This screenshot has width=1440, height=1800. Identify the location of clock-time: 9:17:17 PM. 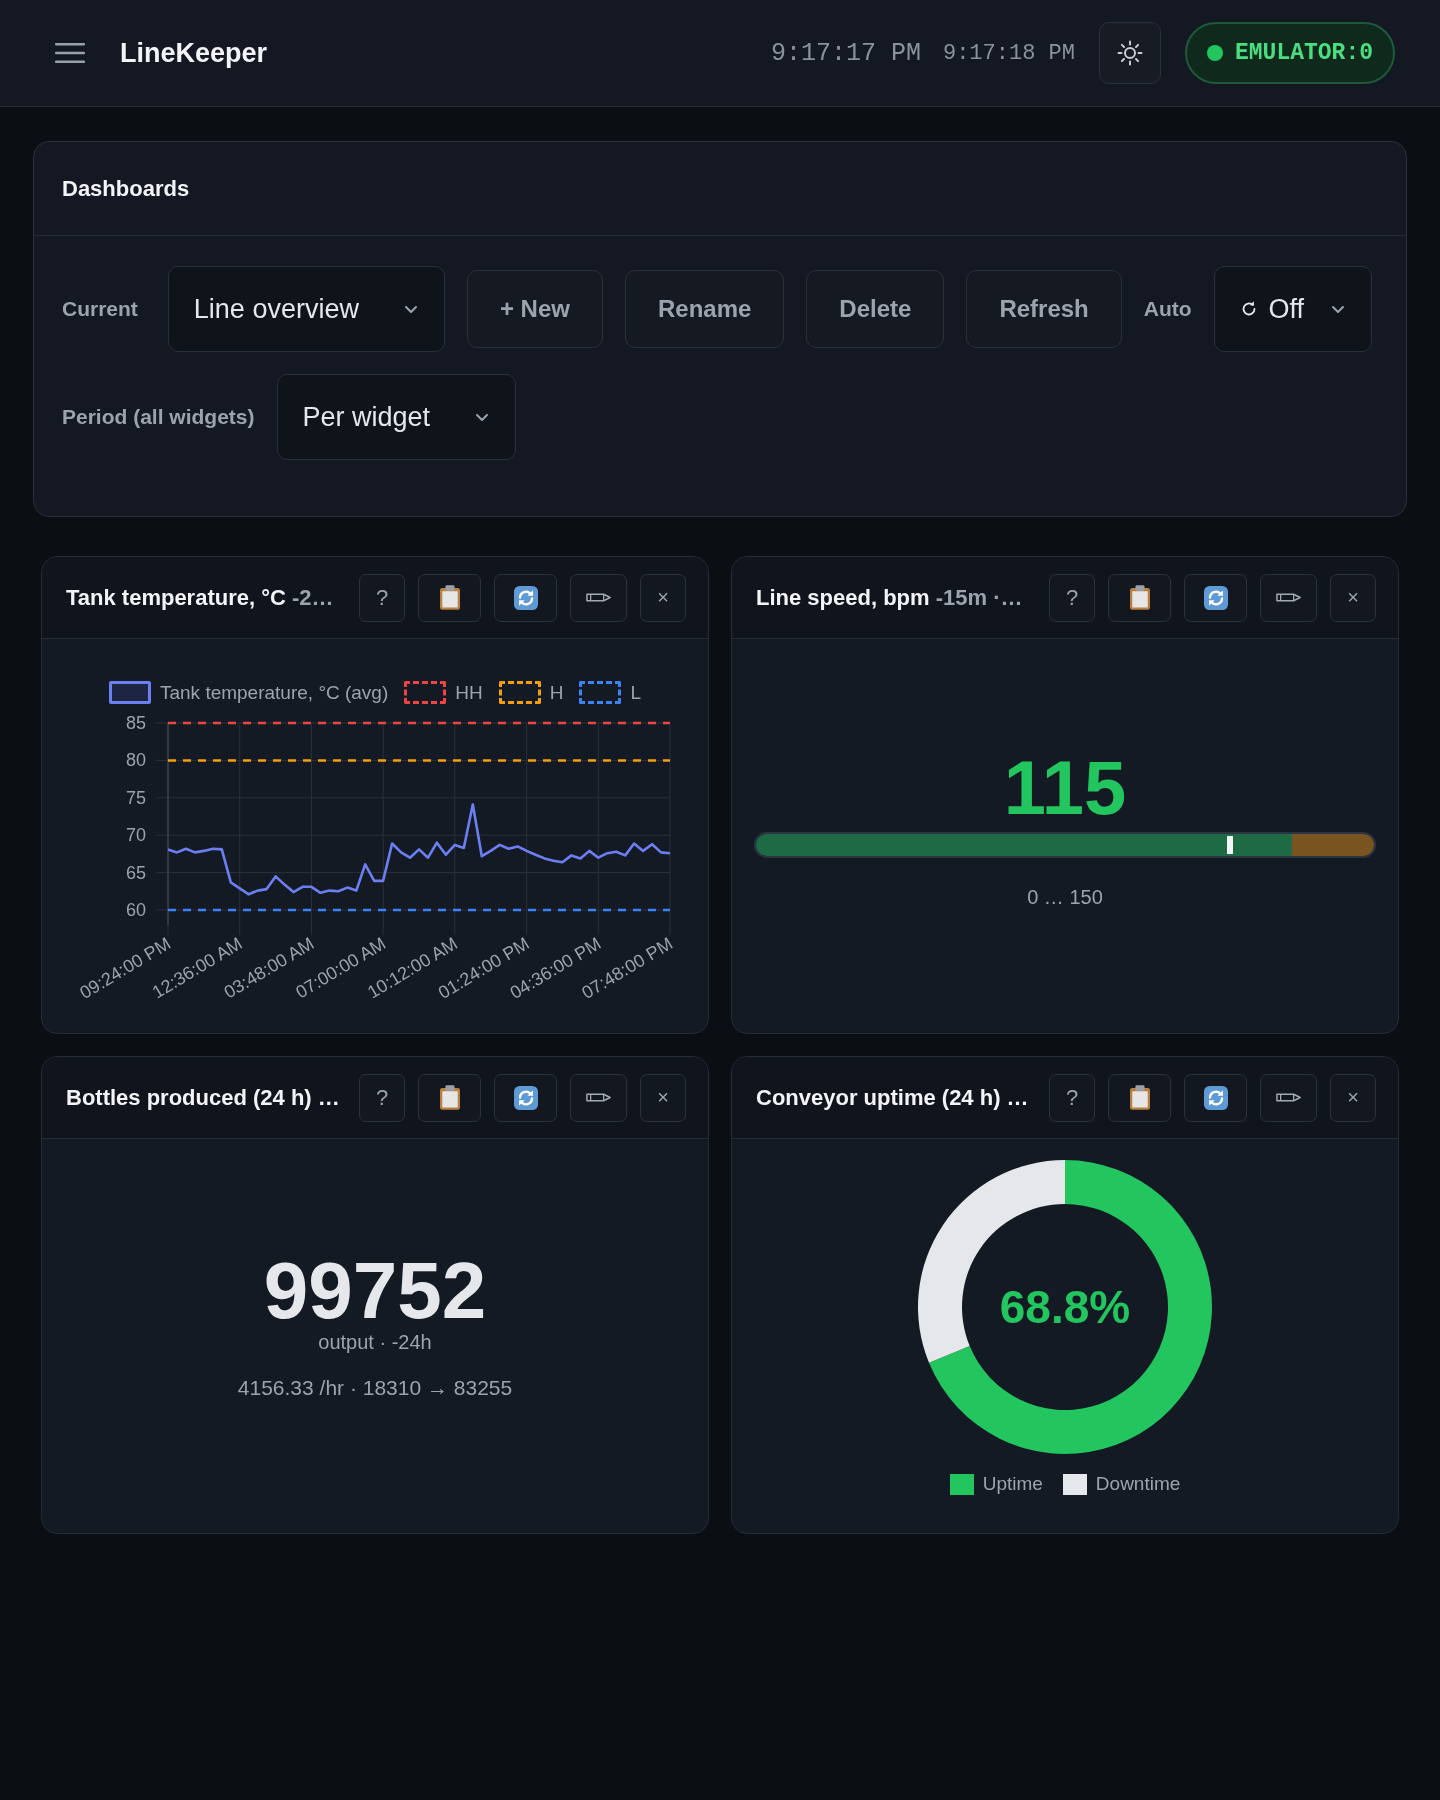
(845, 53).